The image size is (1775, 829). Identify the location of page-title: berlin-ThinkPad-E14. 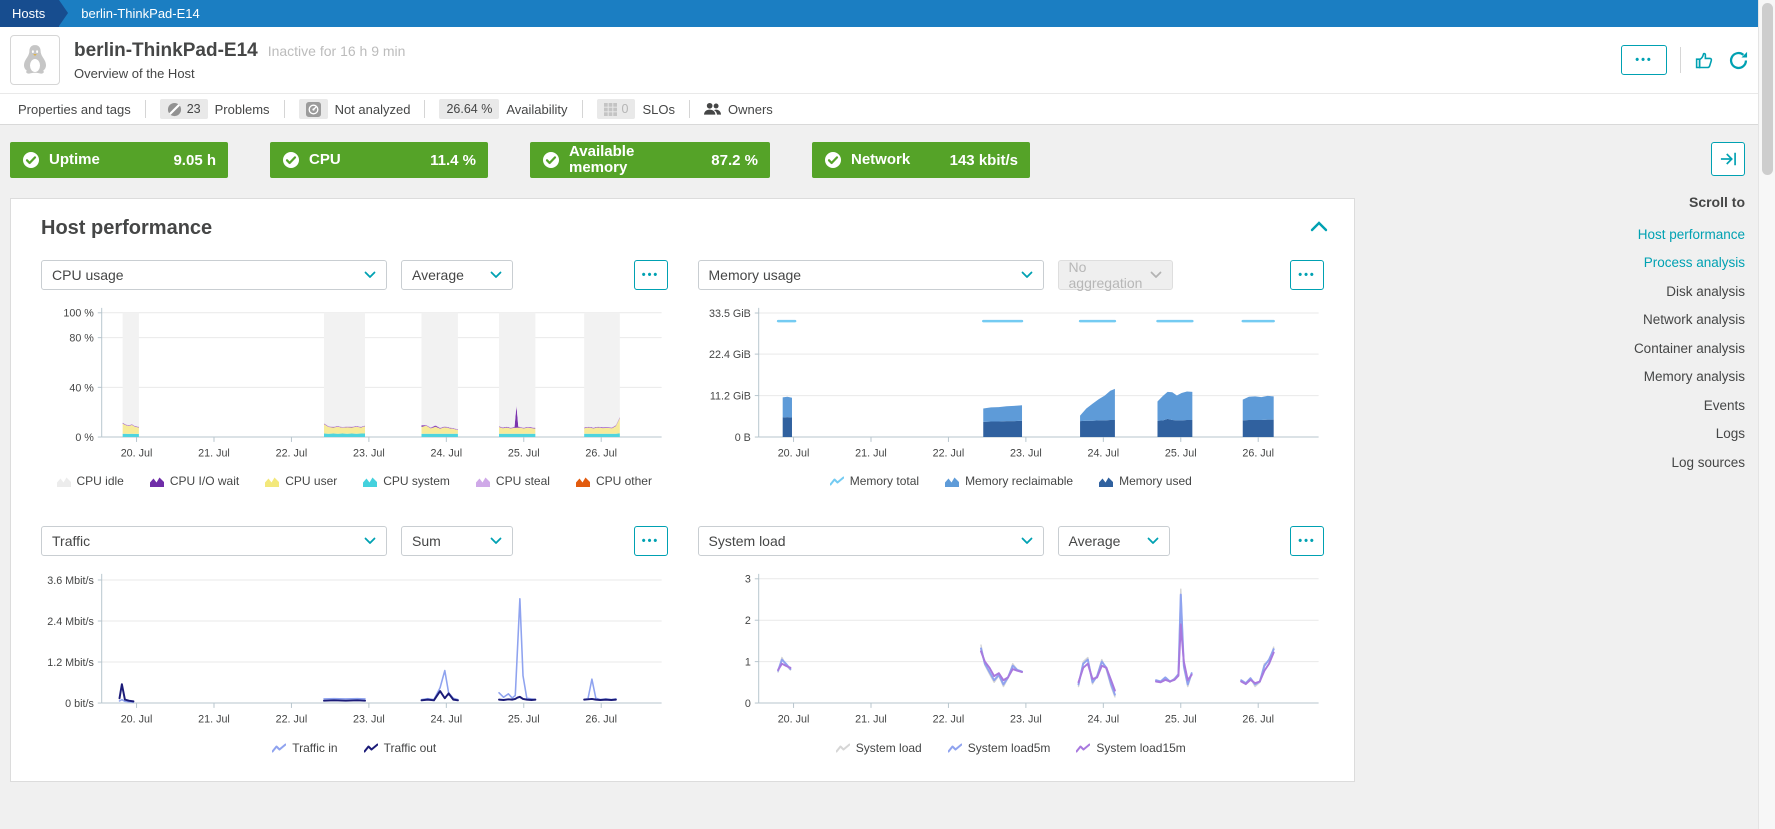
(166, 50).